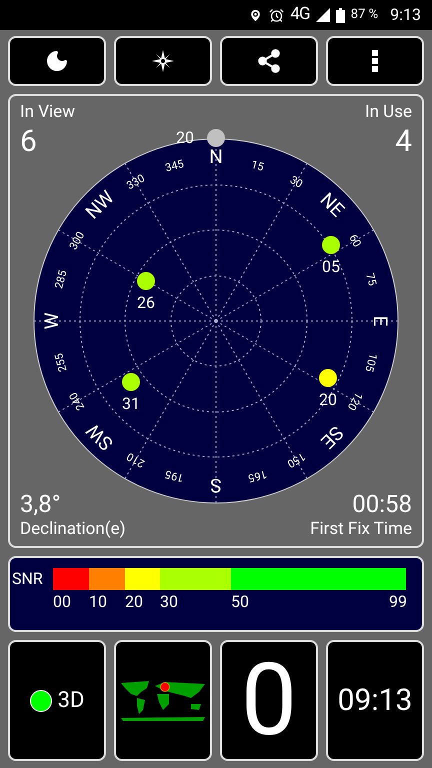 The image size is (432, 768). What do you see at coordinates (340, 15) in the screenshot?
I see `battery-icon` at bounding box center [340, 15].